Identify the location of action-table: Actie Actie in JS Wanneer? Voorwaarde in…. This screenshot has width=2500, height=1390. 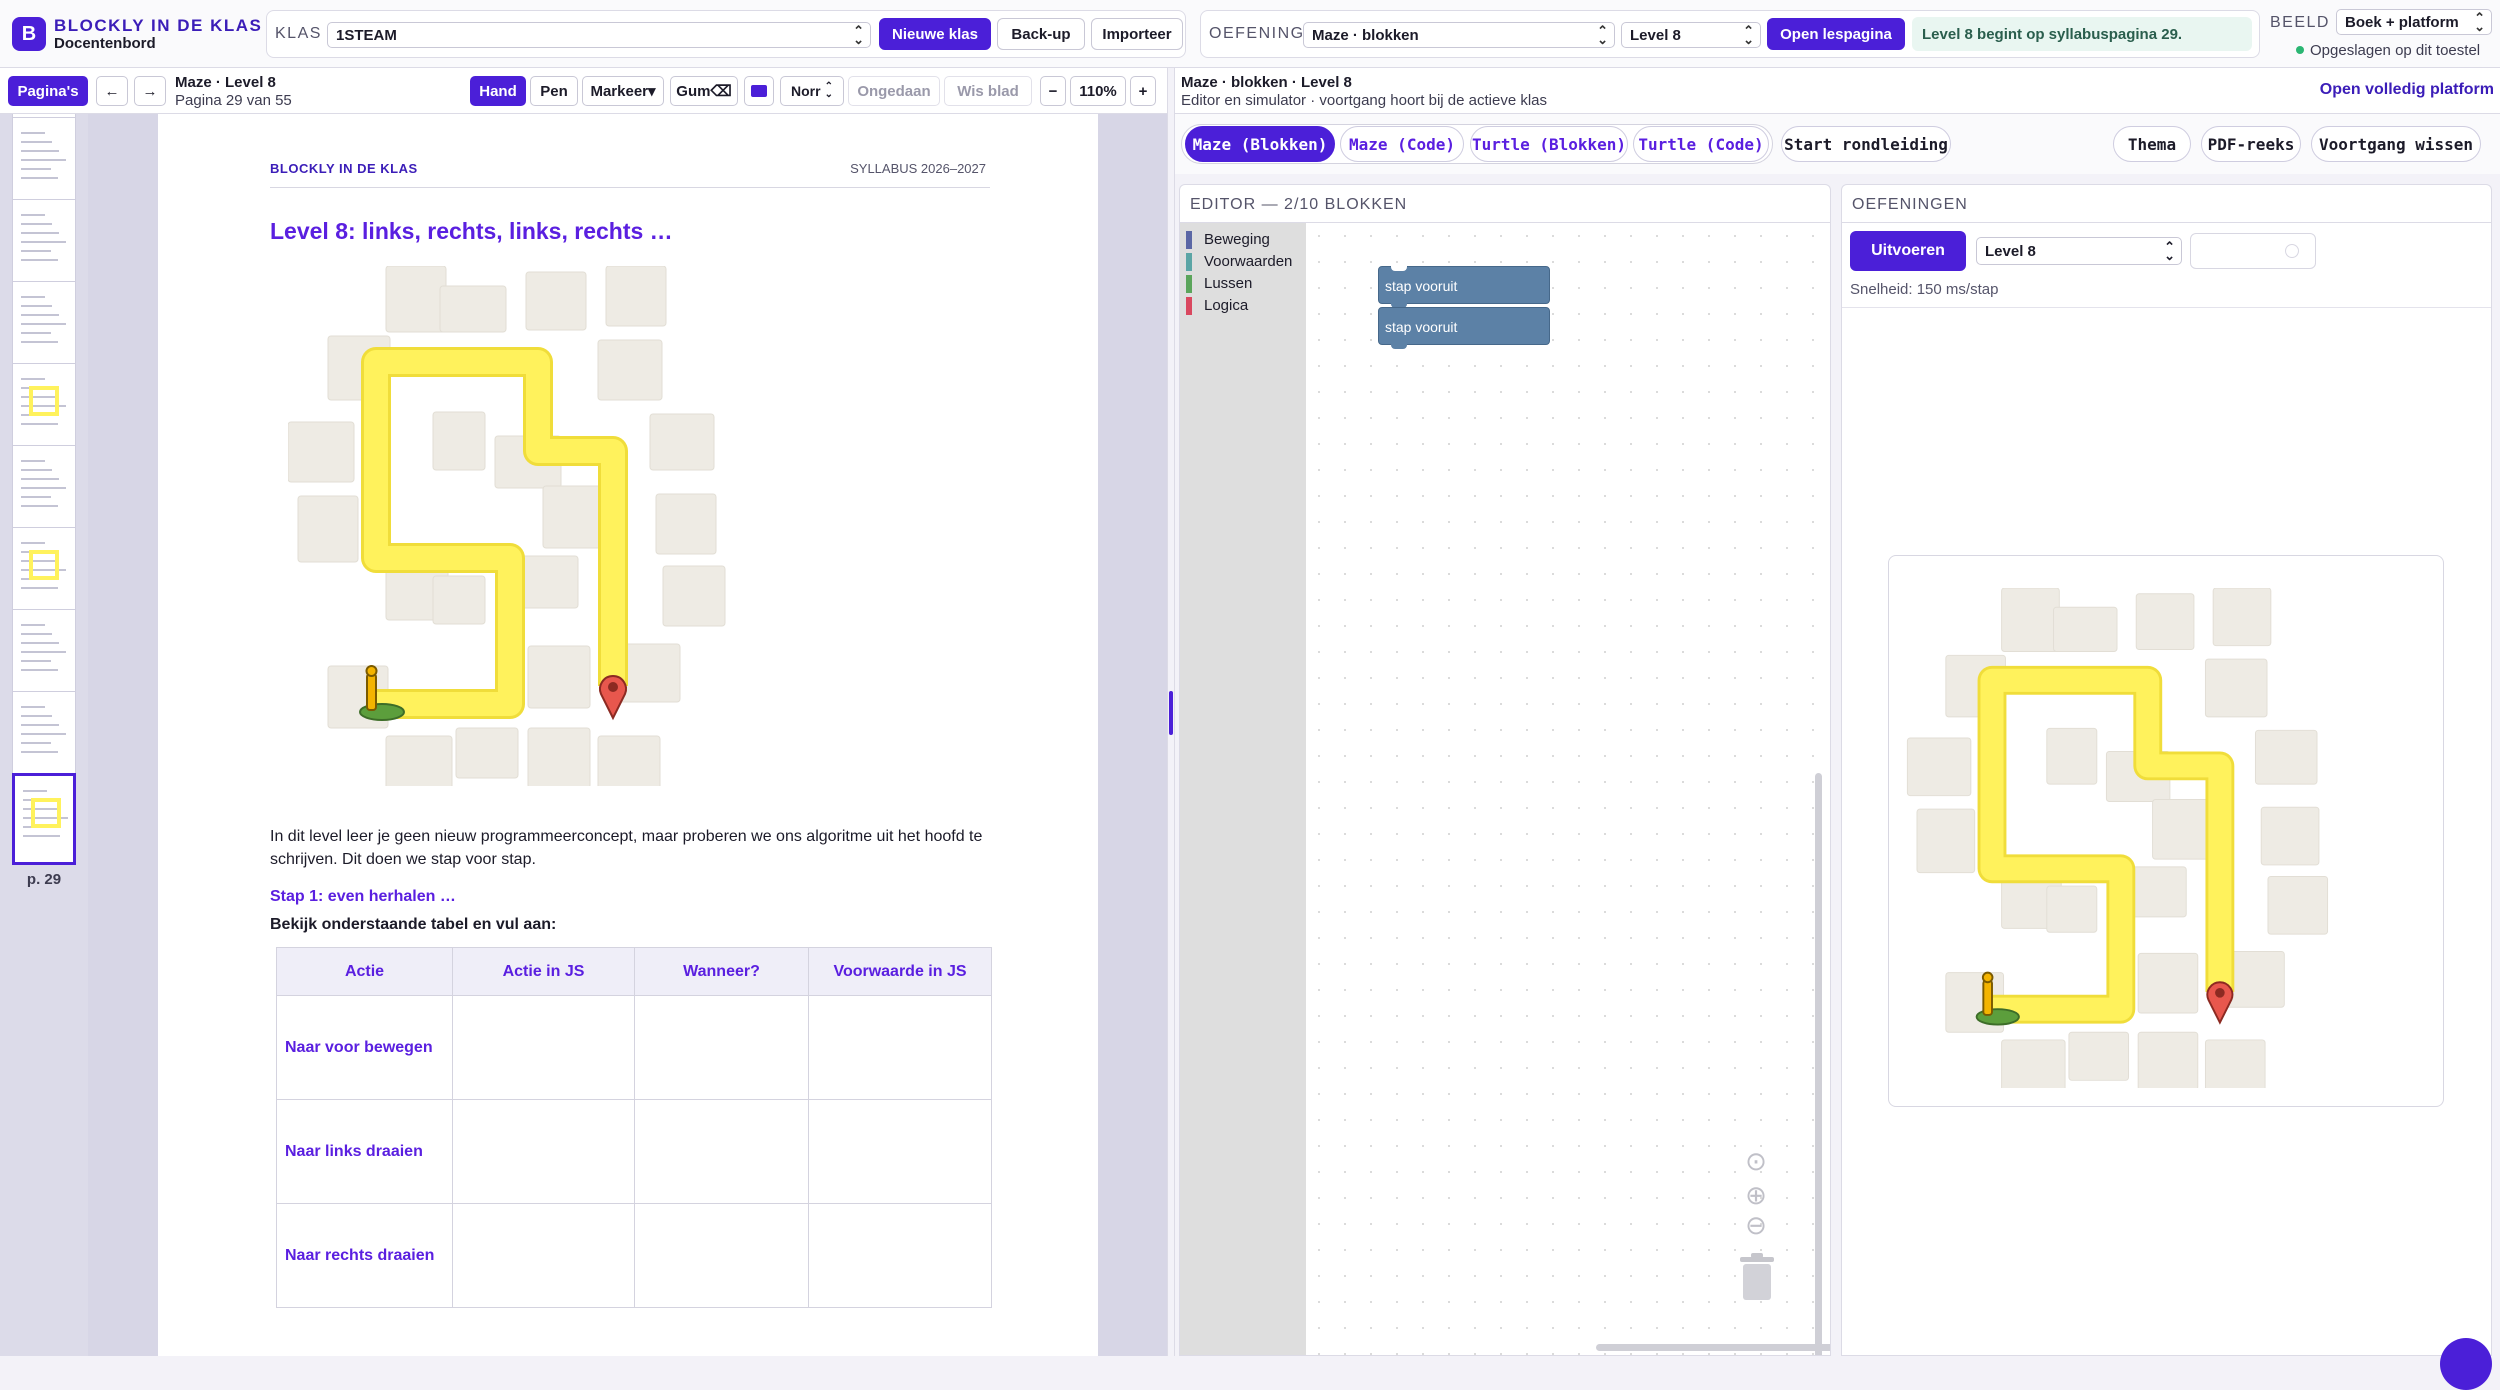
(634, 1127).